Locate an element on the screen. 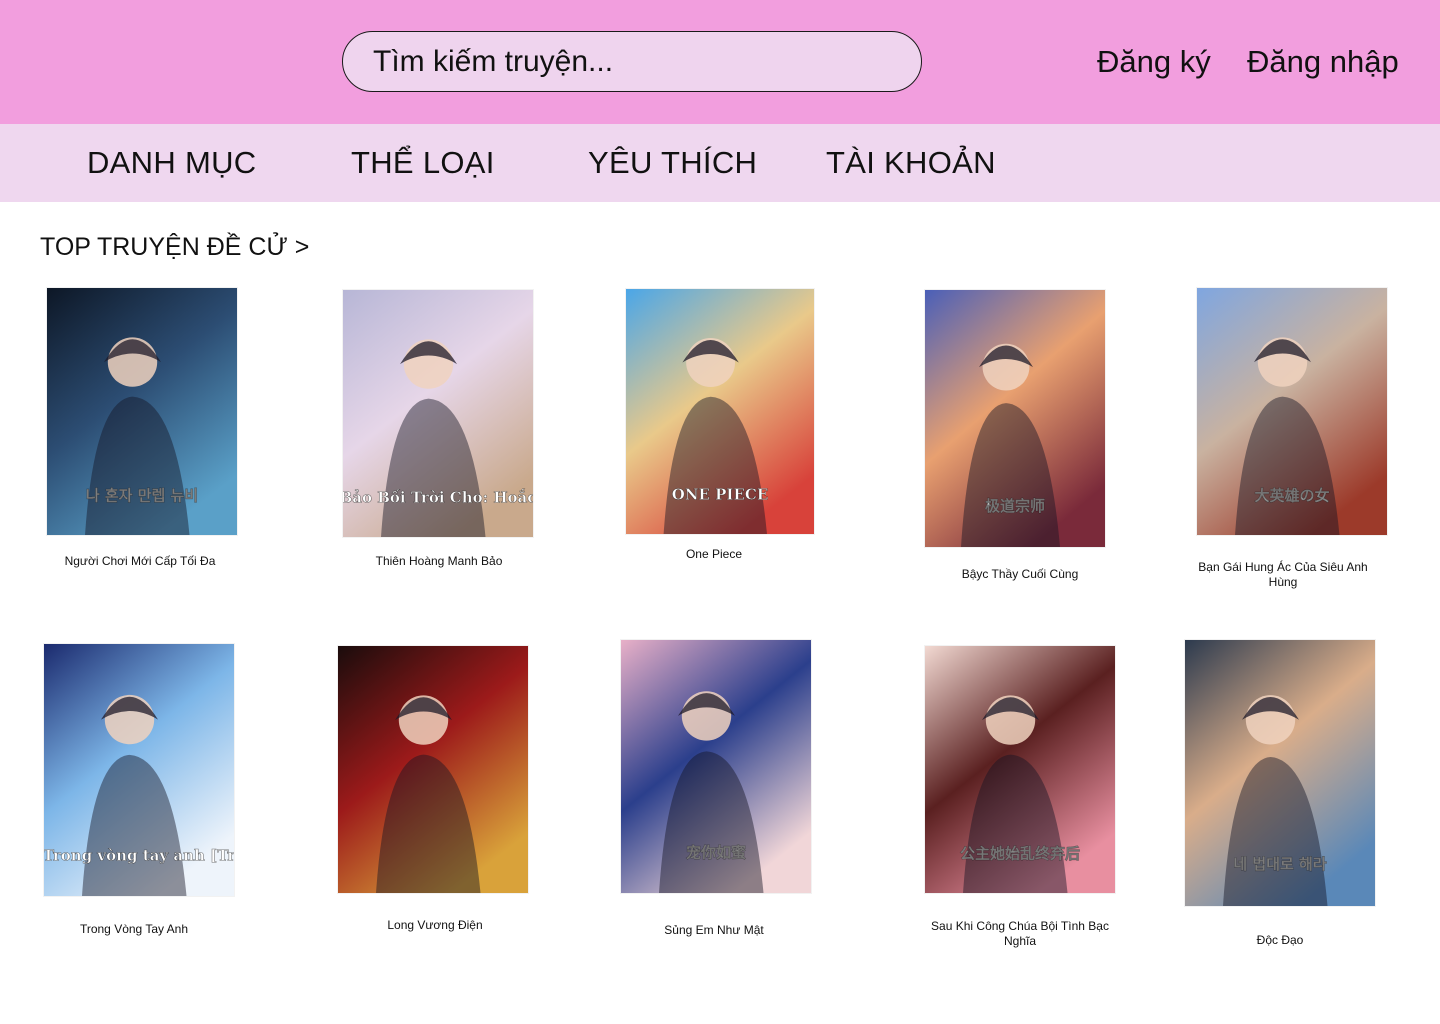 This screenshot has height=1024, width=1440. search-input is located at coordinates (633, 62).